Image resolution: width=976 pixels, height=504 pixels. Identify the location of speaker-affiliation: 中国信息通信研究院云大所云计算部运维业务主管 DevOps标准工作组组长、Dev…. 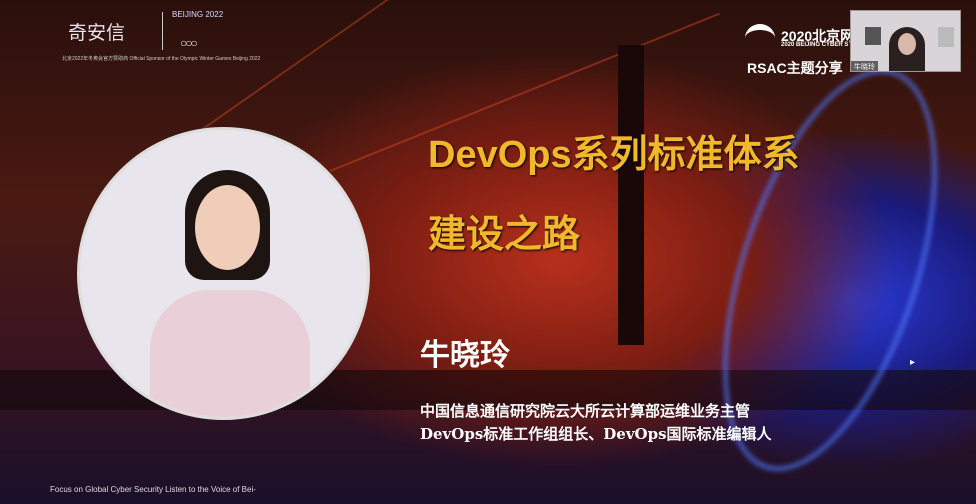
(596, 423).